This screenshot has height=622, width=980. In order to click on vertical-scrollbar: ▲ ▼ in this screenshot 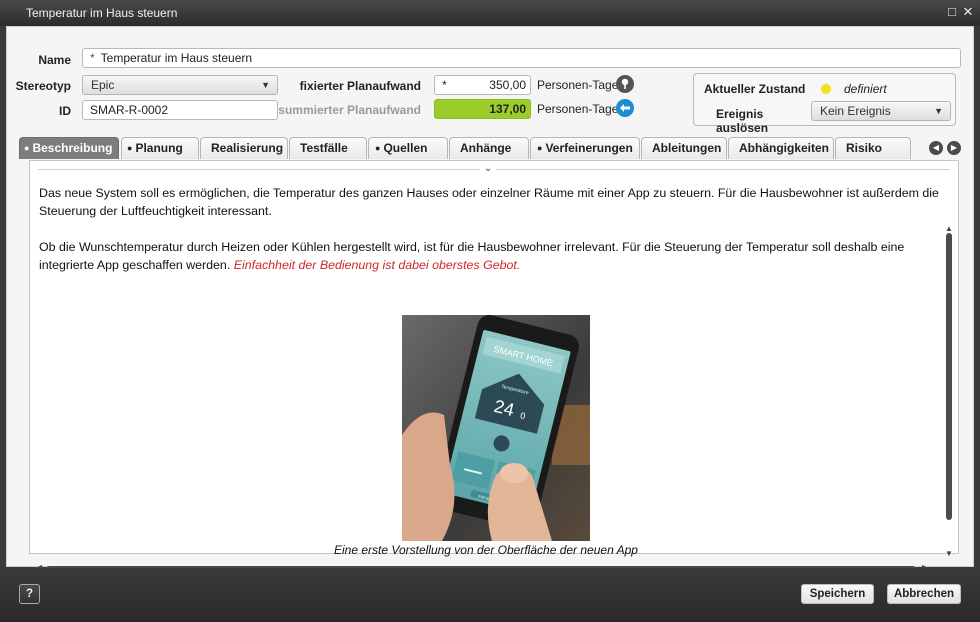, I will do `click(949, 392)`.